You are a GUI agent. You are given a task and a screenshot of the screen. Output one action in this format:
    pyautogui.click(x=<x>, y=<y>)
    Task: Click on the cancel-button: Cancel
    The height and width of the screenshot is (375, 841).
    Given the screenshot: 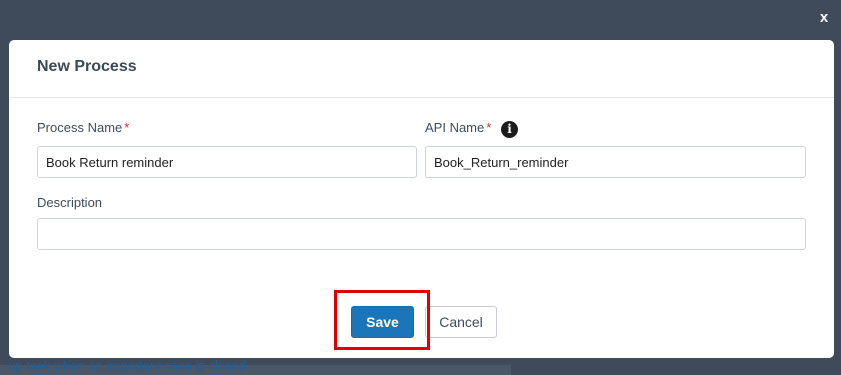 What is the action you would take?
    pyautogui.click(x=461, y=322)
    